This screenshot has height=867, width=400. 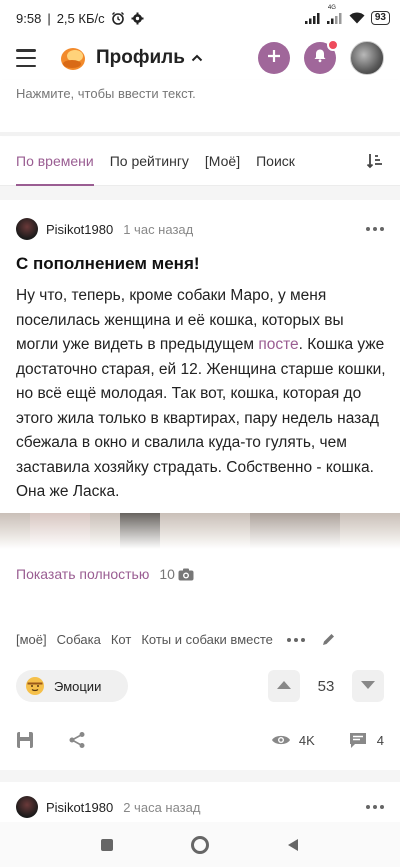 I want to click on upvote-button, so click(x=284, y=686).